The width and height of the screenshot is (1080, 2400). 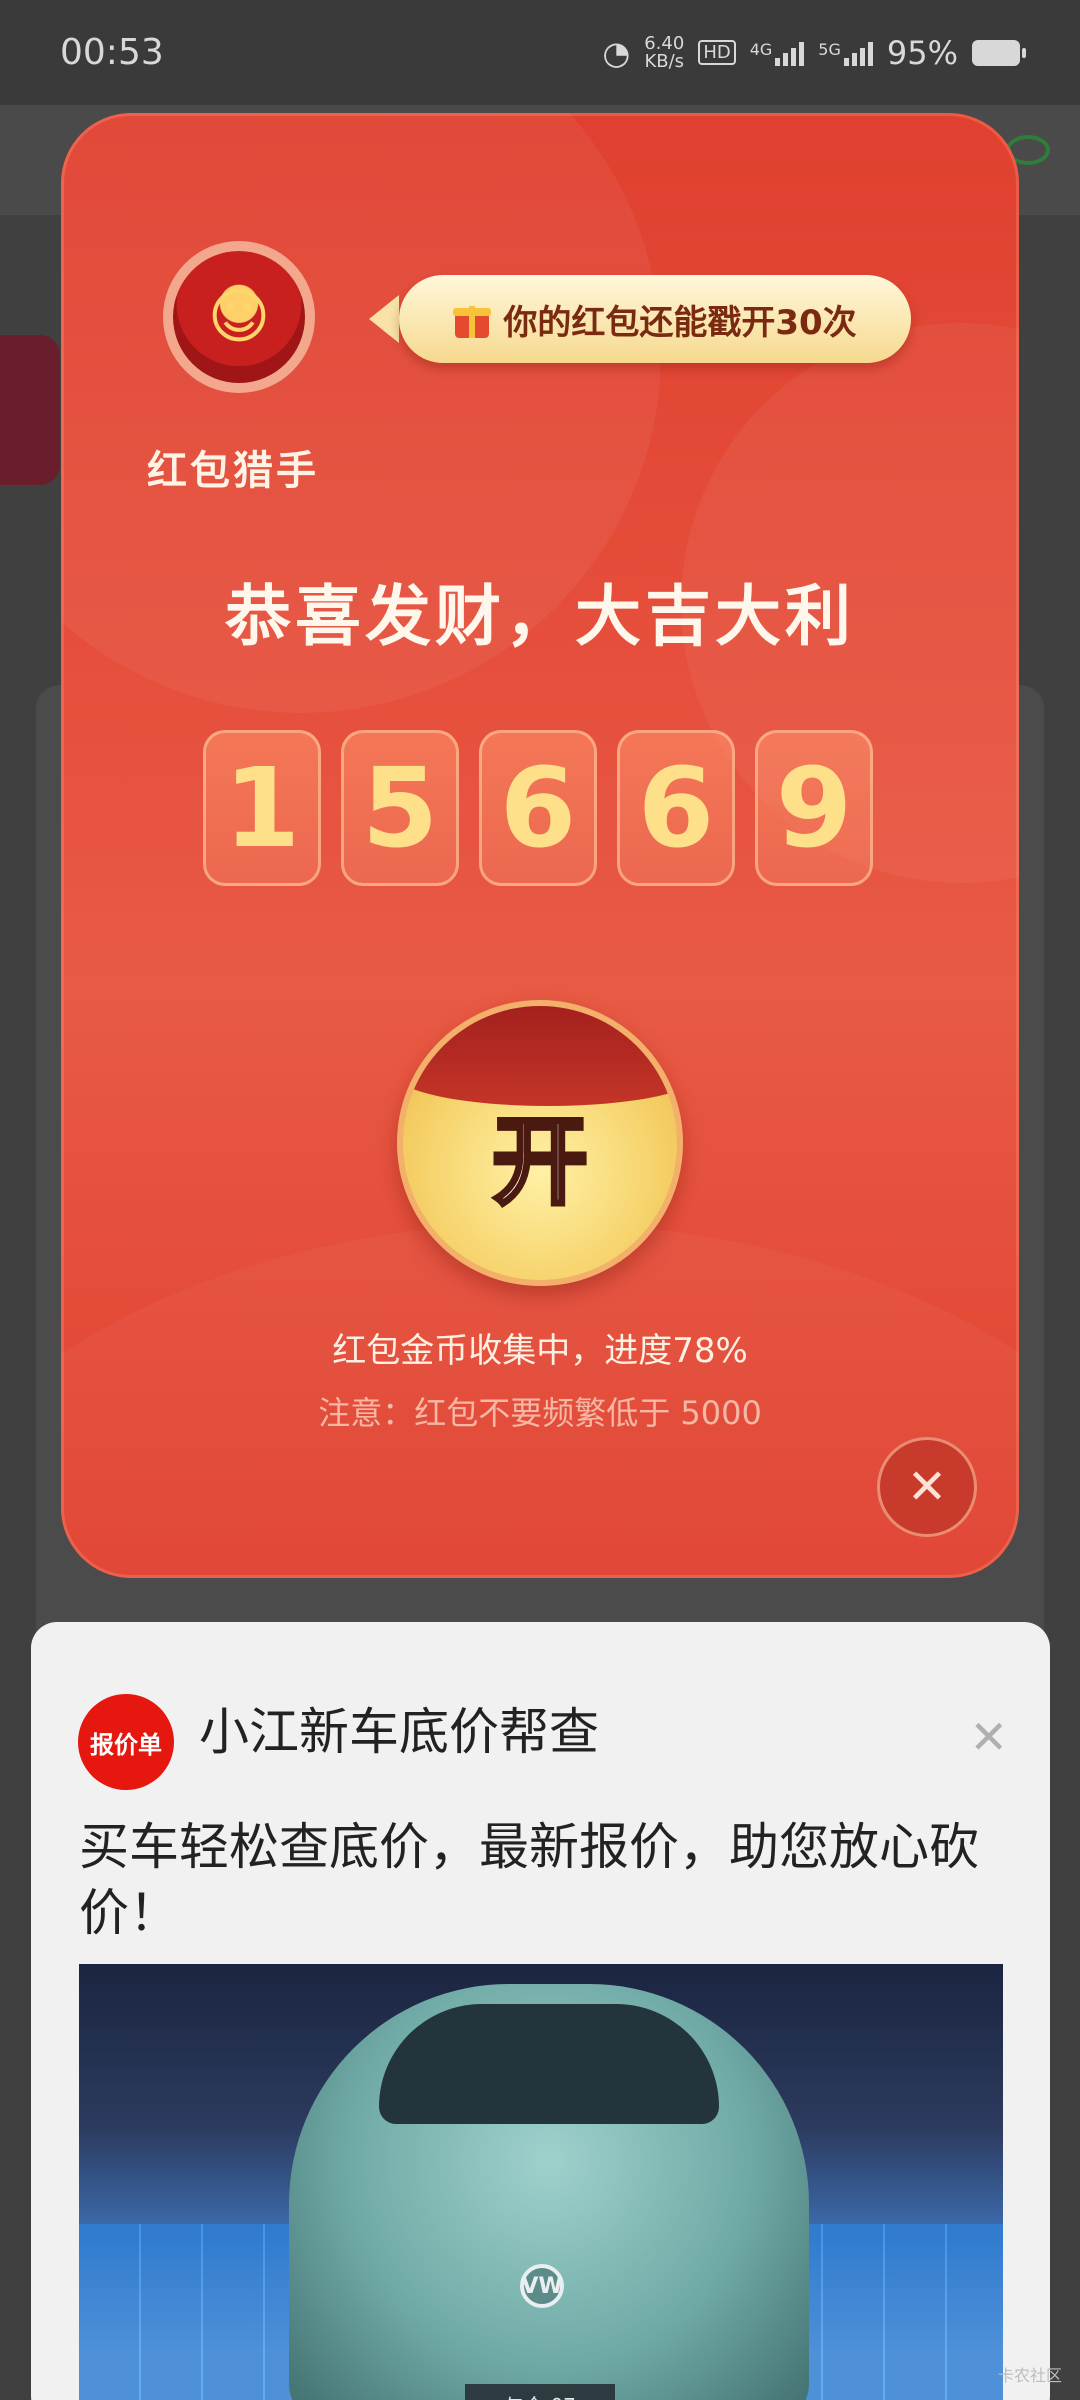 What do you see at coordinates (999, 52) in the screenshot?
I see `battery-icon` at bounding box center [999, 52].